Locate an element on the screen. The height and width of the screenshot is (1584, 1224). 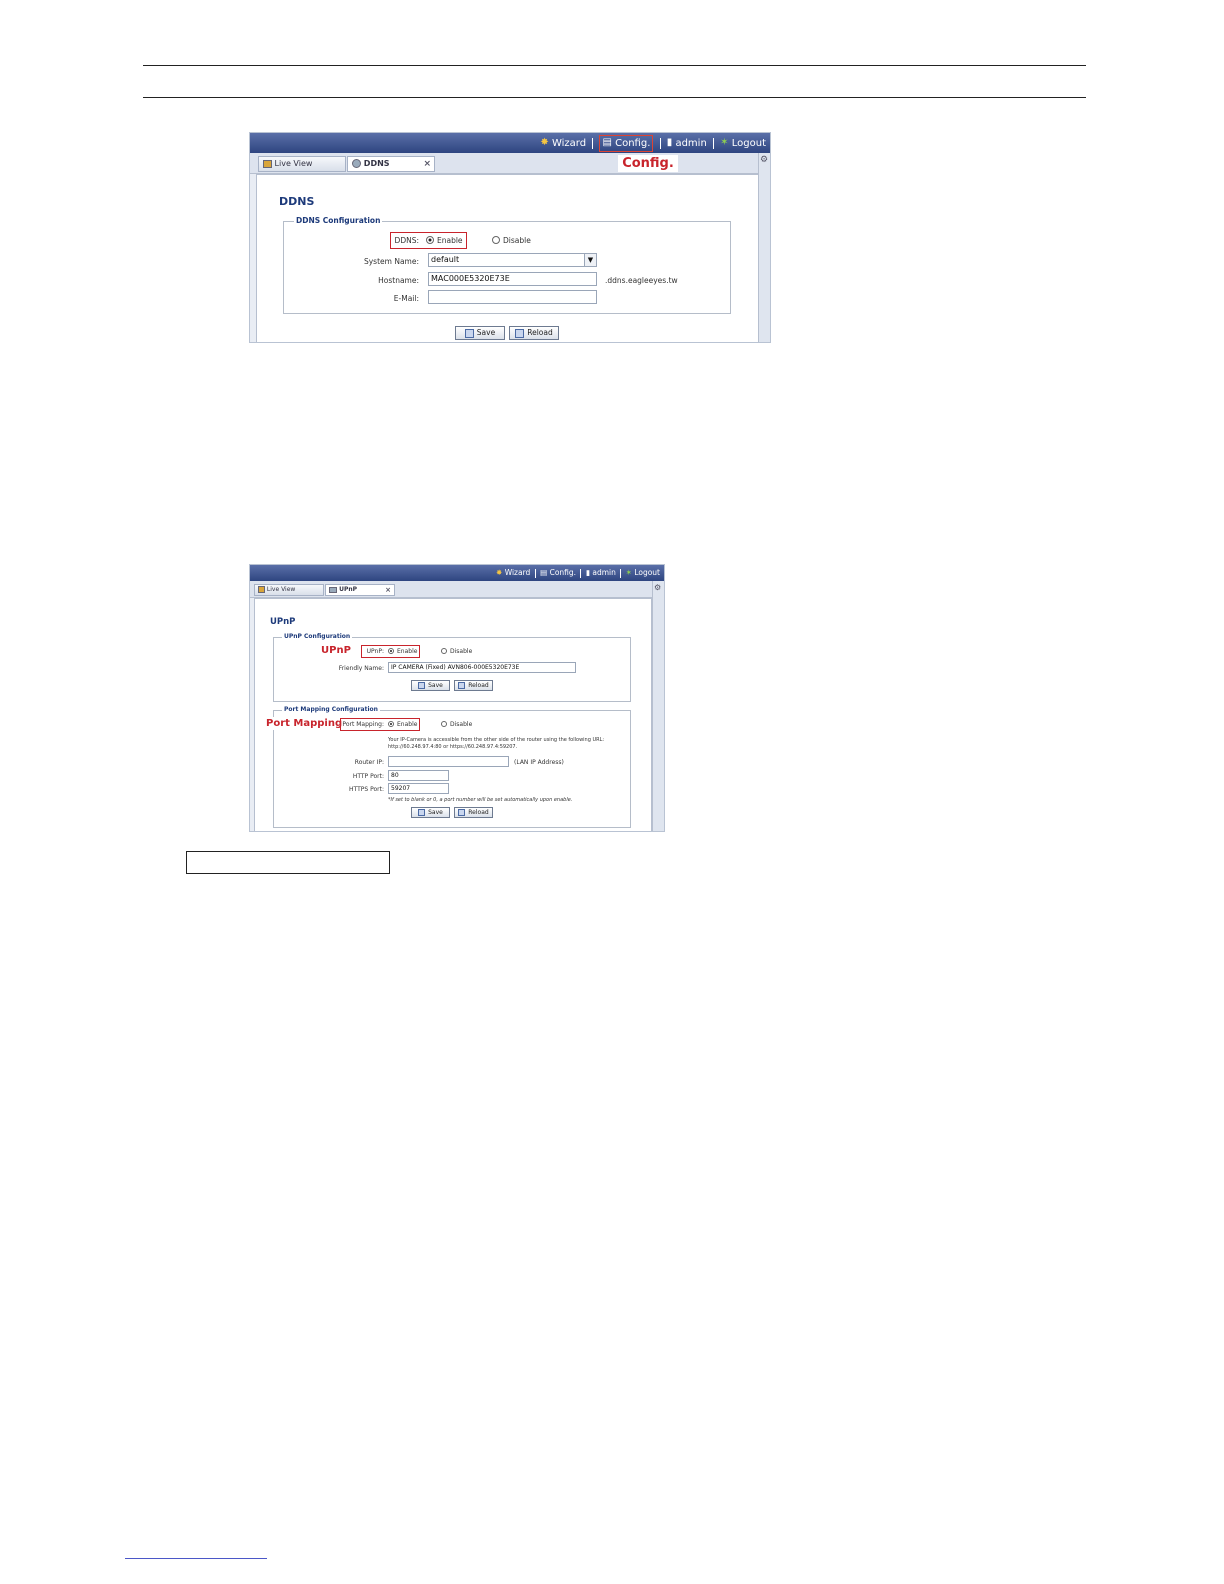
page-title: UPnP is located at coordinates (283, 622).